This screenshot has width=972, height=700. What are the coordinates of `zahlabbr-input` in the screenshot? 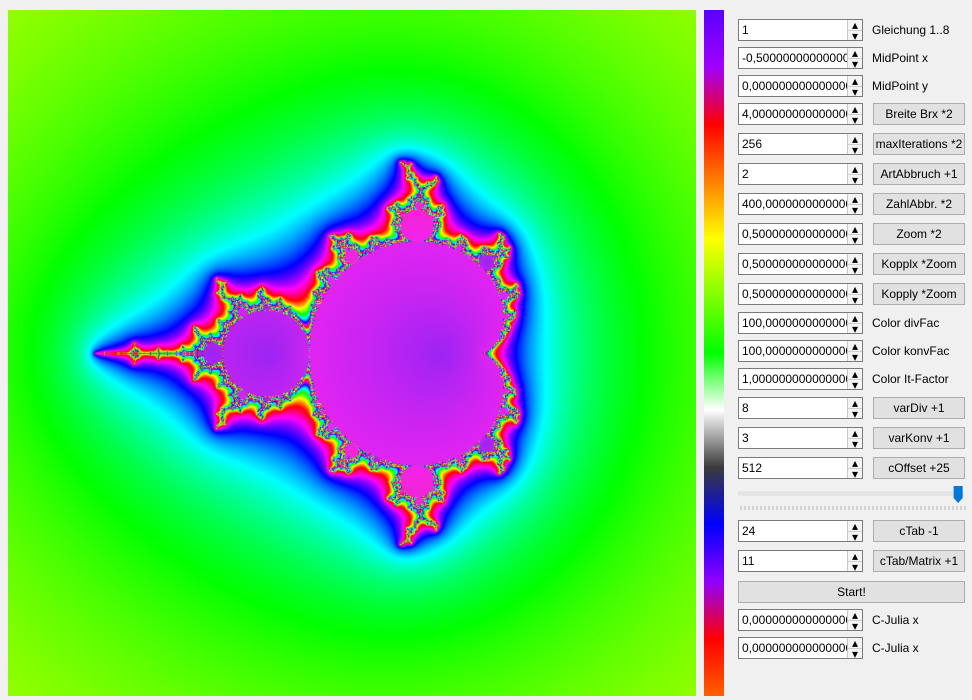 It's located at (793, 204).